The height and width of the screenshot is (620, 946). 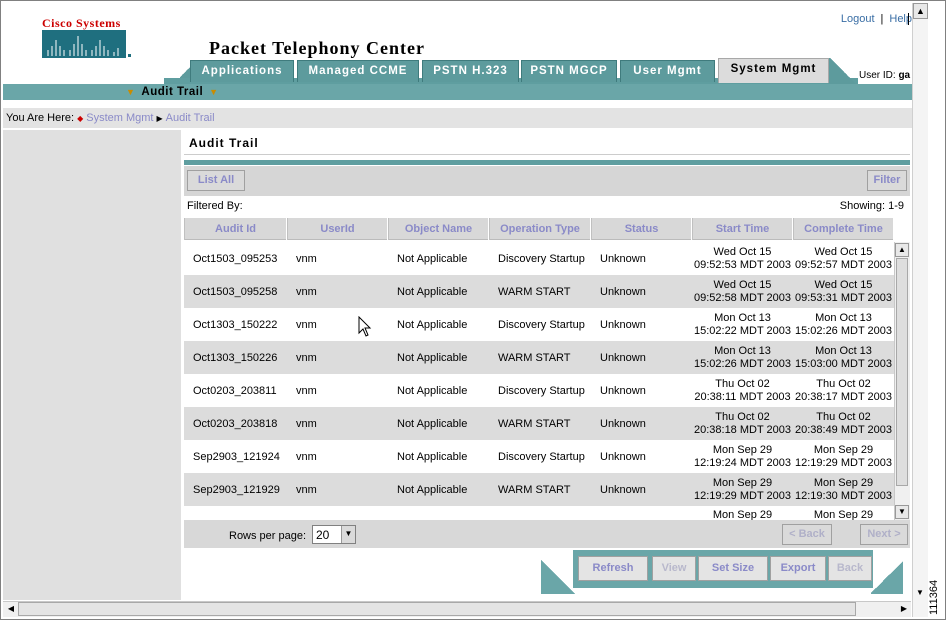 I want to click on chevron-down-icon: ▼, so click(x=348, y=534).